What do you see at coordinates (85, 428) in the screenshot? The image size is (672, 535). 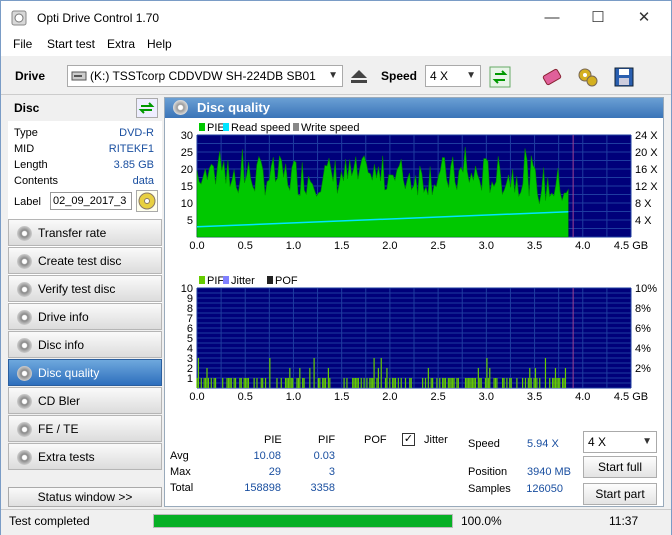 I see `nav-fe-te-button: FE / TE` at bounding box center [85, 428].